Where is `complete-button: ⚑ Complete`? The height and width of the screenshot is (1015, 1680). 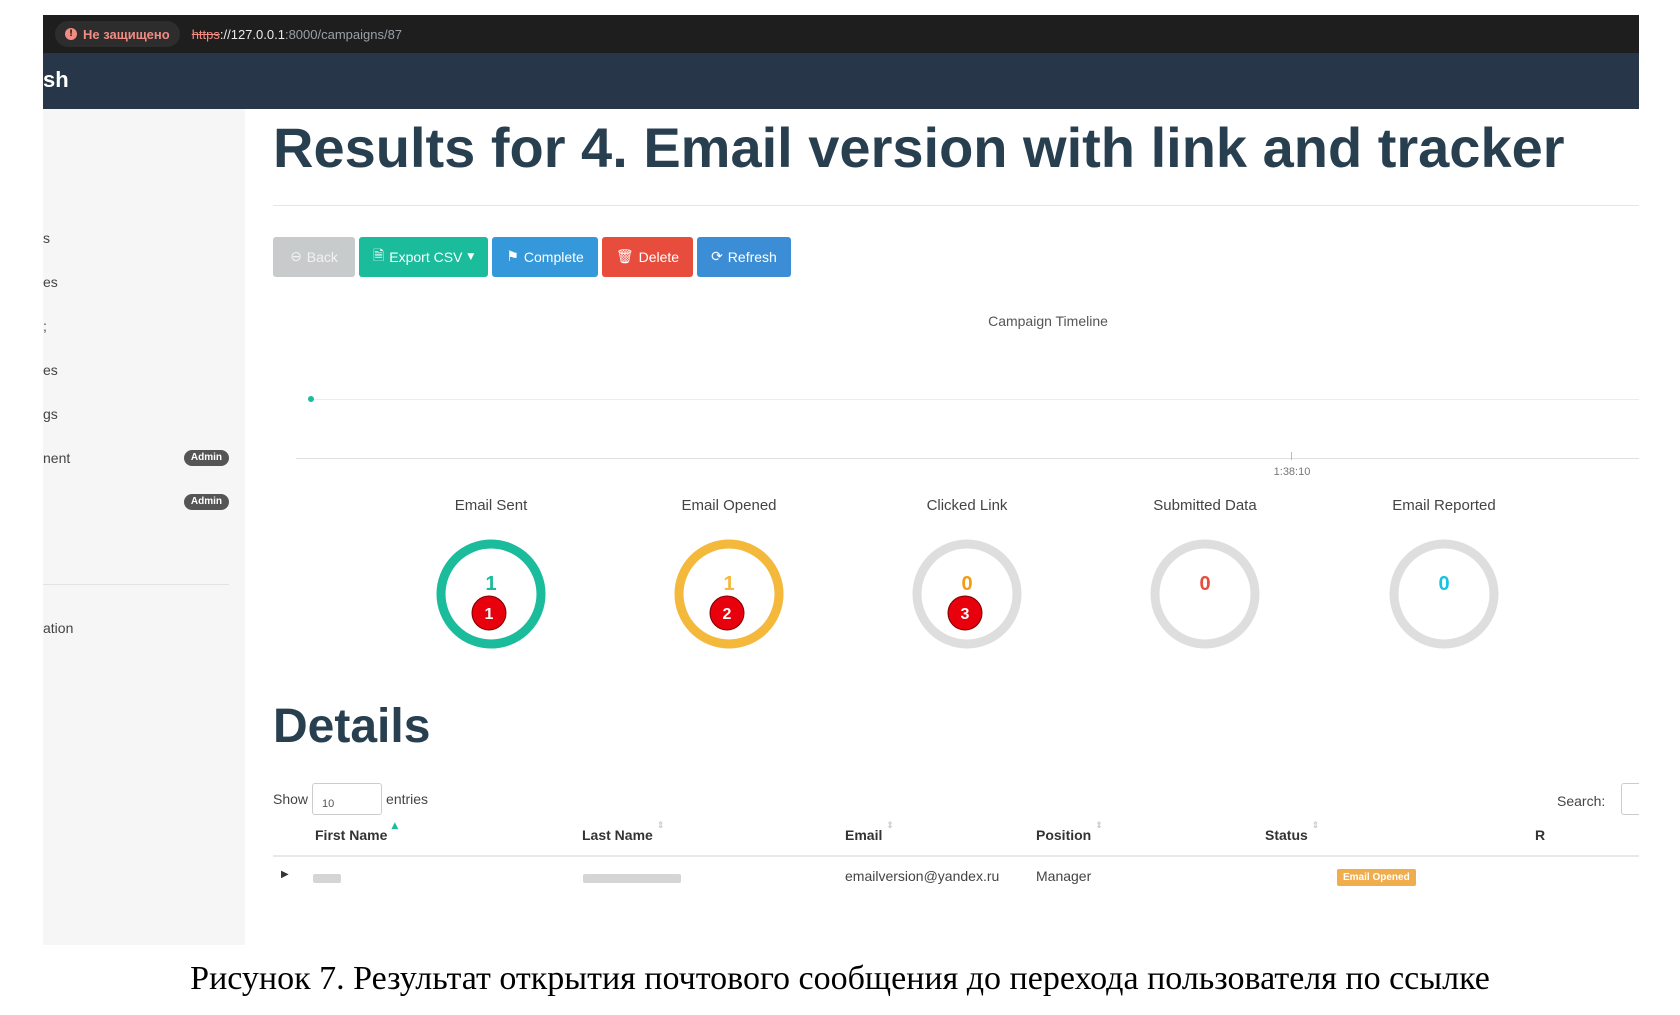 complete-button: ⚑ Complete is located at coordinates (545, 257).